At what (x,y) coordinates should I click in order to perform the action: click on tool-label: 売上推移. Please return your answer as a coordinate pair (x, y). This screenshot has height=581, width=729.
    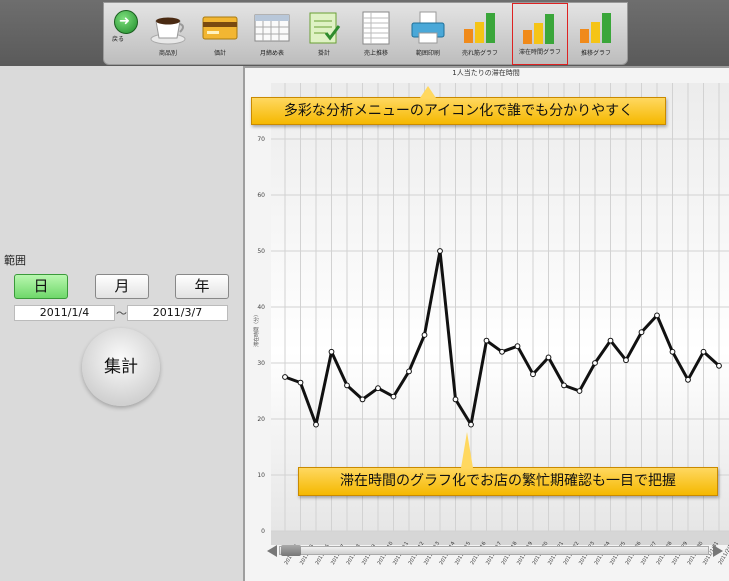
    Looking at the image, I should click on (375, 53).